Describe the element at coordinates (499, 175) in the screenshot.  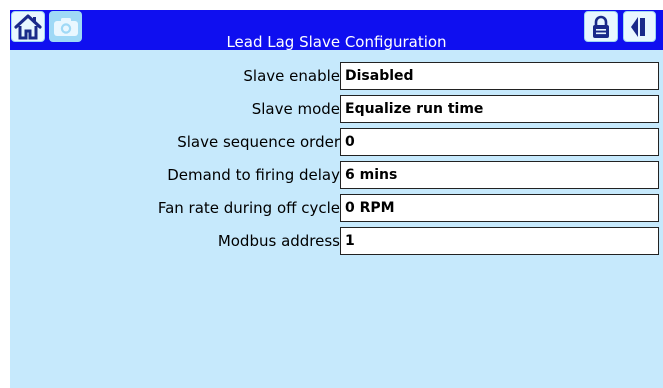
I see `setting-value-field: 6 mins` at that location.